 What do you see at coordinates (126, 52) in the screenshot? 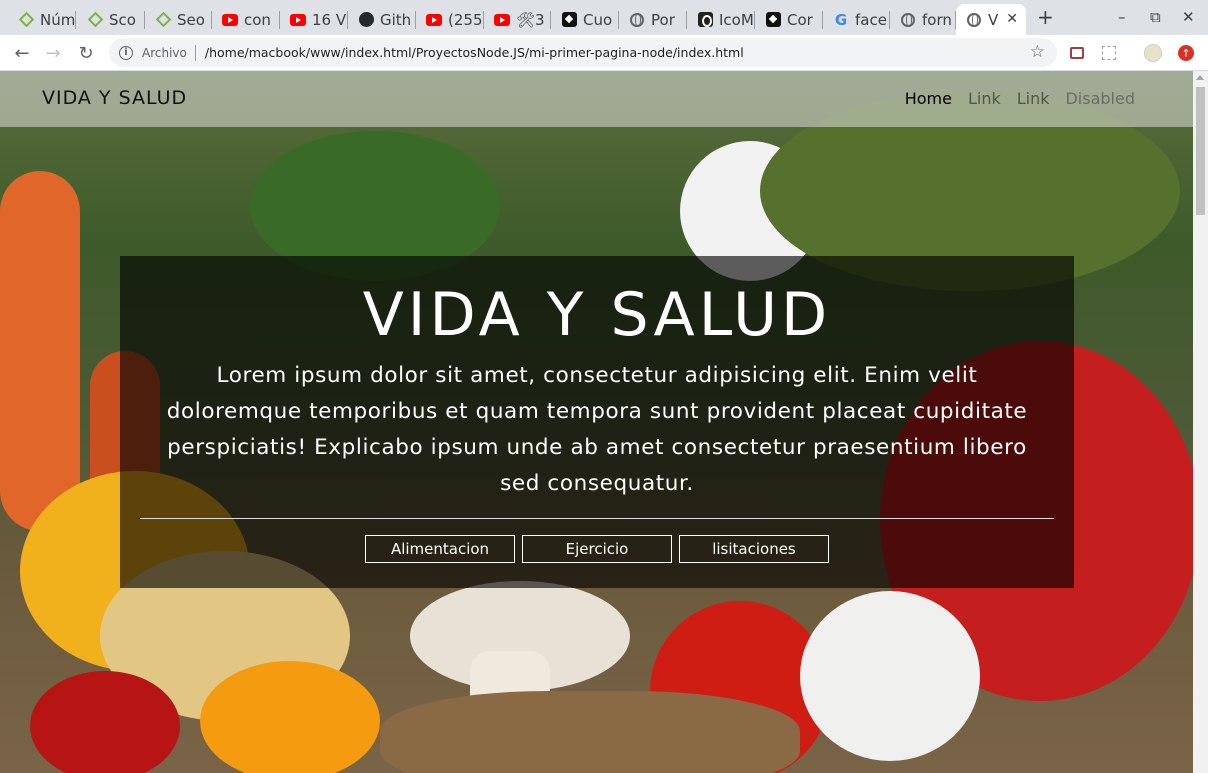
I see `info-icon: i` at bounding box center [126, 52].